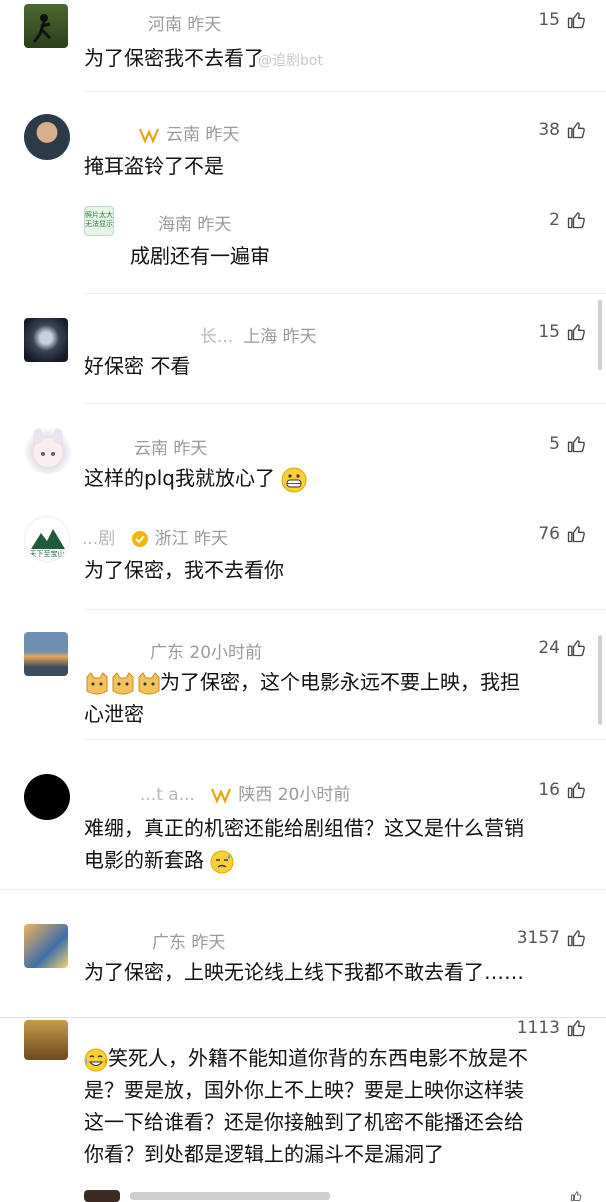 The image size is (606, 1202). What do you see at coordinates (538, 1028) in the screenshot?
I see `like-count: 1113` at bounding box center [538, 1028].